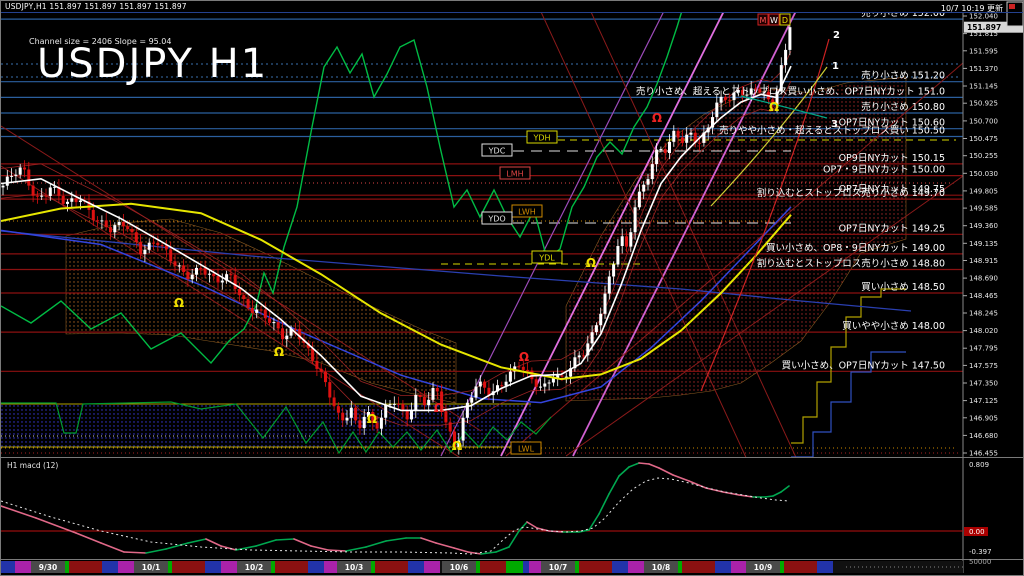  I want to click on level-annotation: OP7日NYカット 149.25, so click(892, 228).